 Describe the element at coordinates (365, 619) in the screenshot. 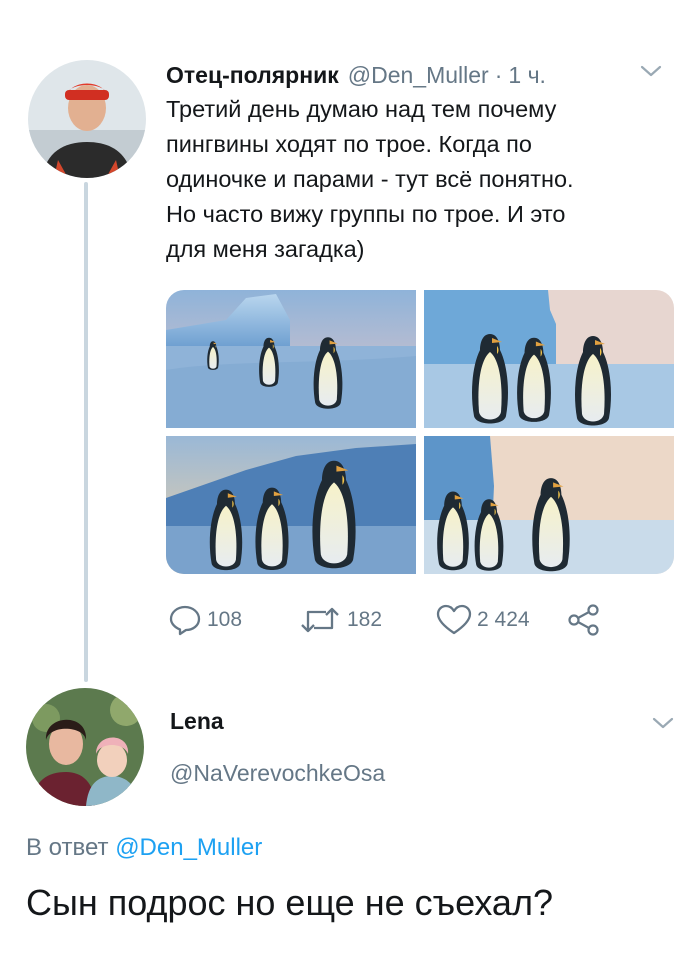

I see `retweet-count: 182` at that location.